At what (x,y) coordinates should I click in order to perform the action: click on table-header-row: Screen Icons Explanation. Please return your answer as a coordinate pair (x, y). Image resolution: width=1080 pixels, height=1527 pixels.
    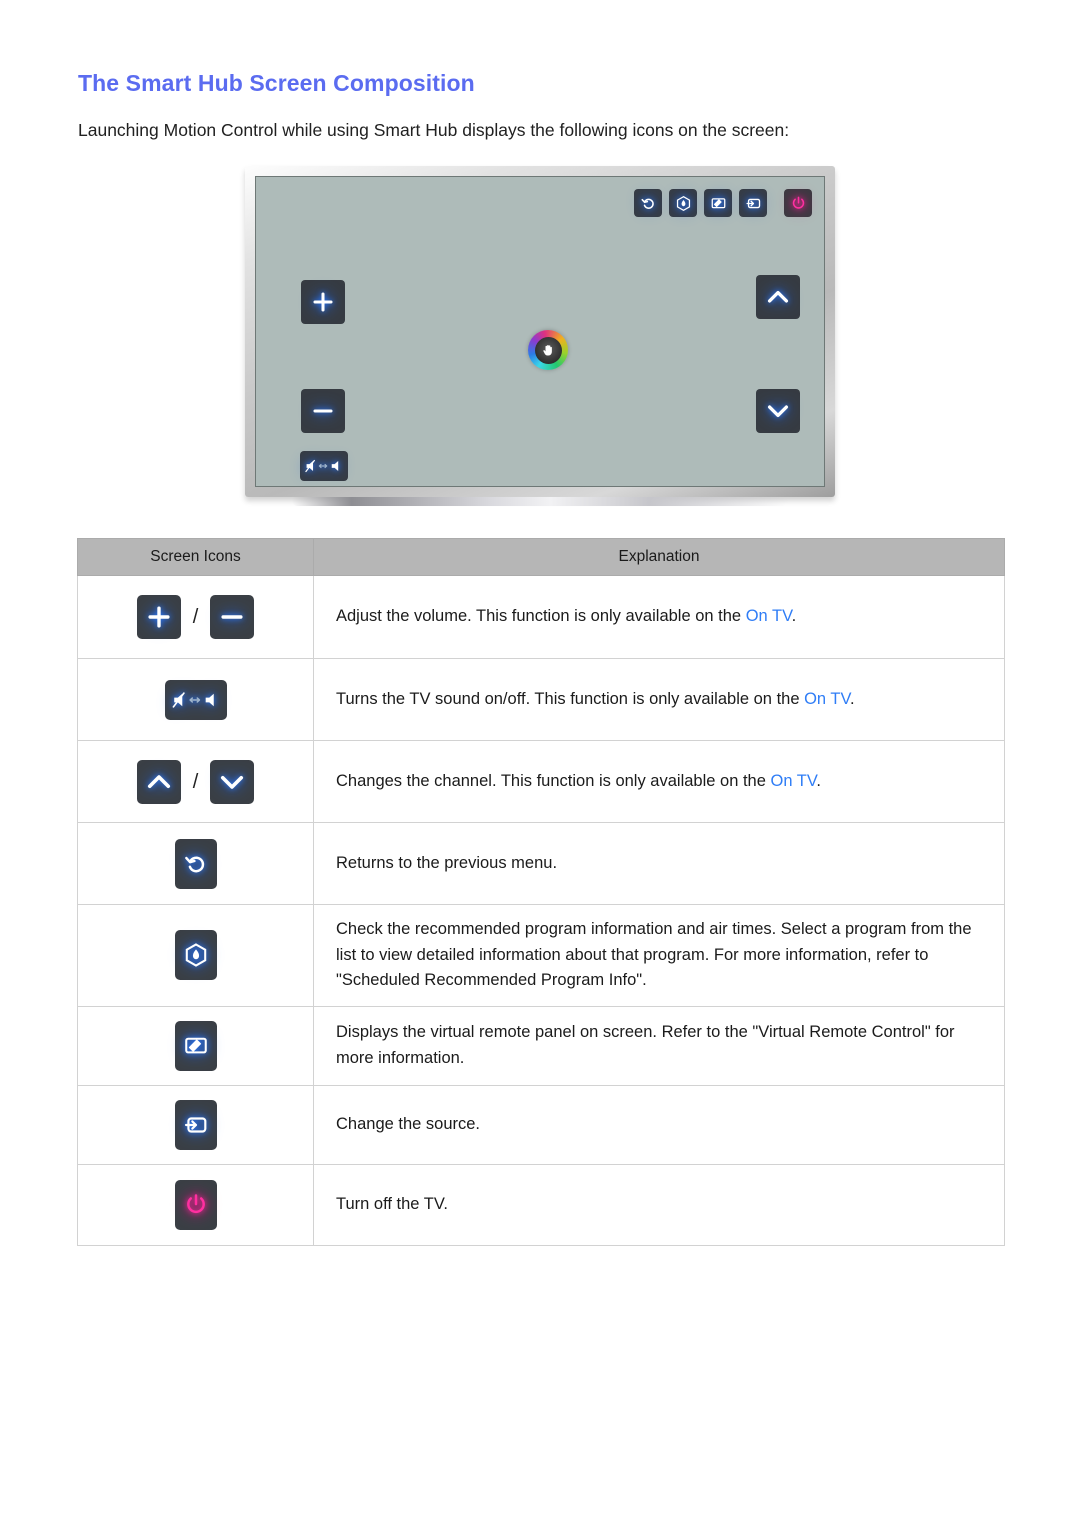
    Looking at the image, I should click on (541, 557).